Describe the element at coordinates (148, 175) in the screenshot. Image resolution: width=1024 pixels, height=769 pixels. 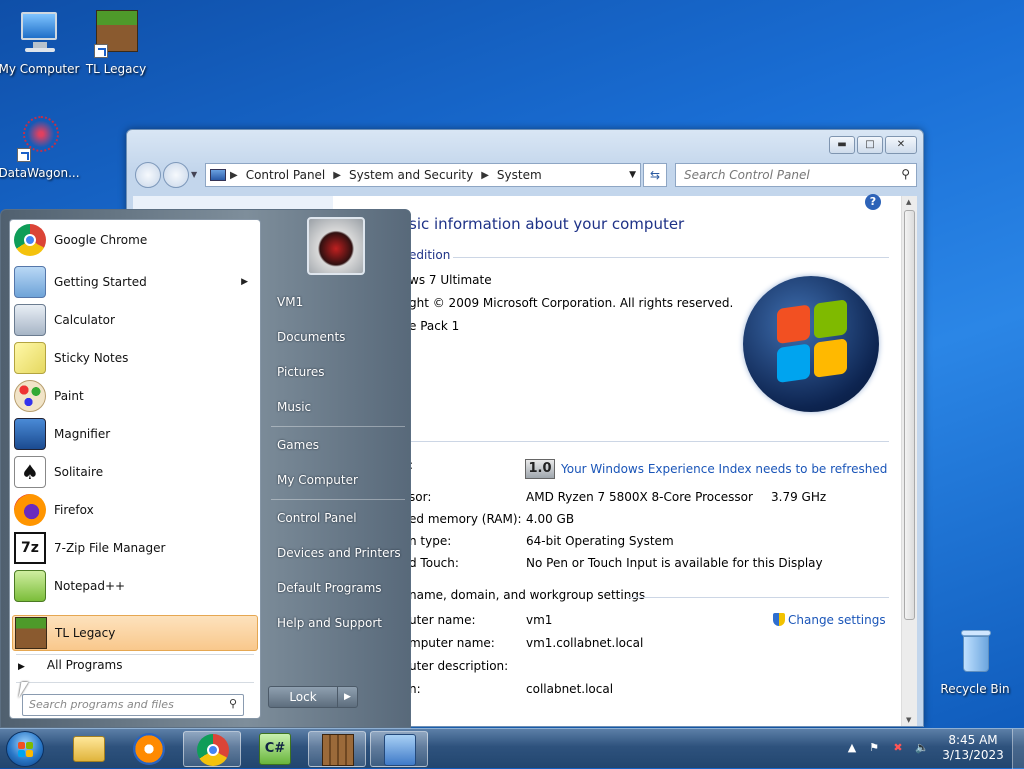
I see `back-button` at that location.